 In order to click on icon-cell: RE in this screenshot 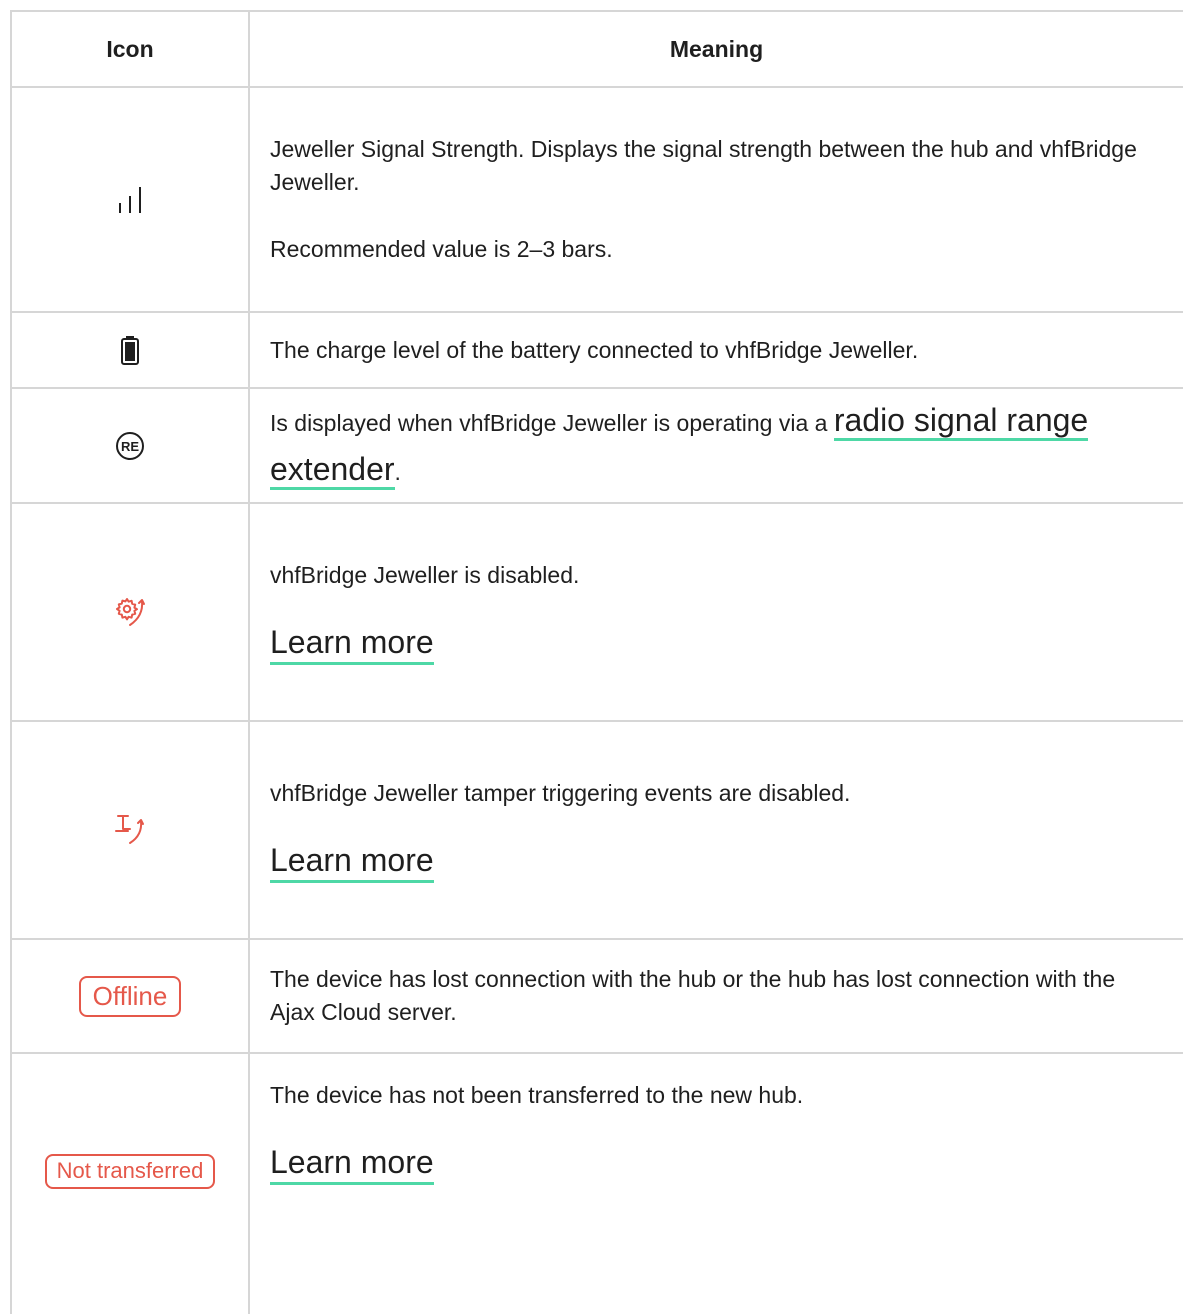, I will do `click(130, 445)`.